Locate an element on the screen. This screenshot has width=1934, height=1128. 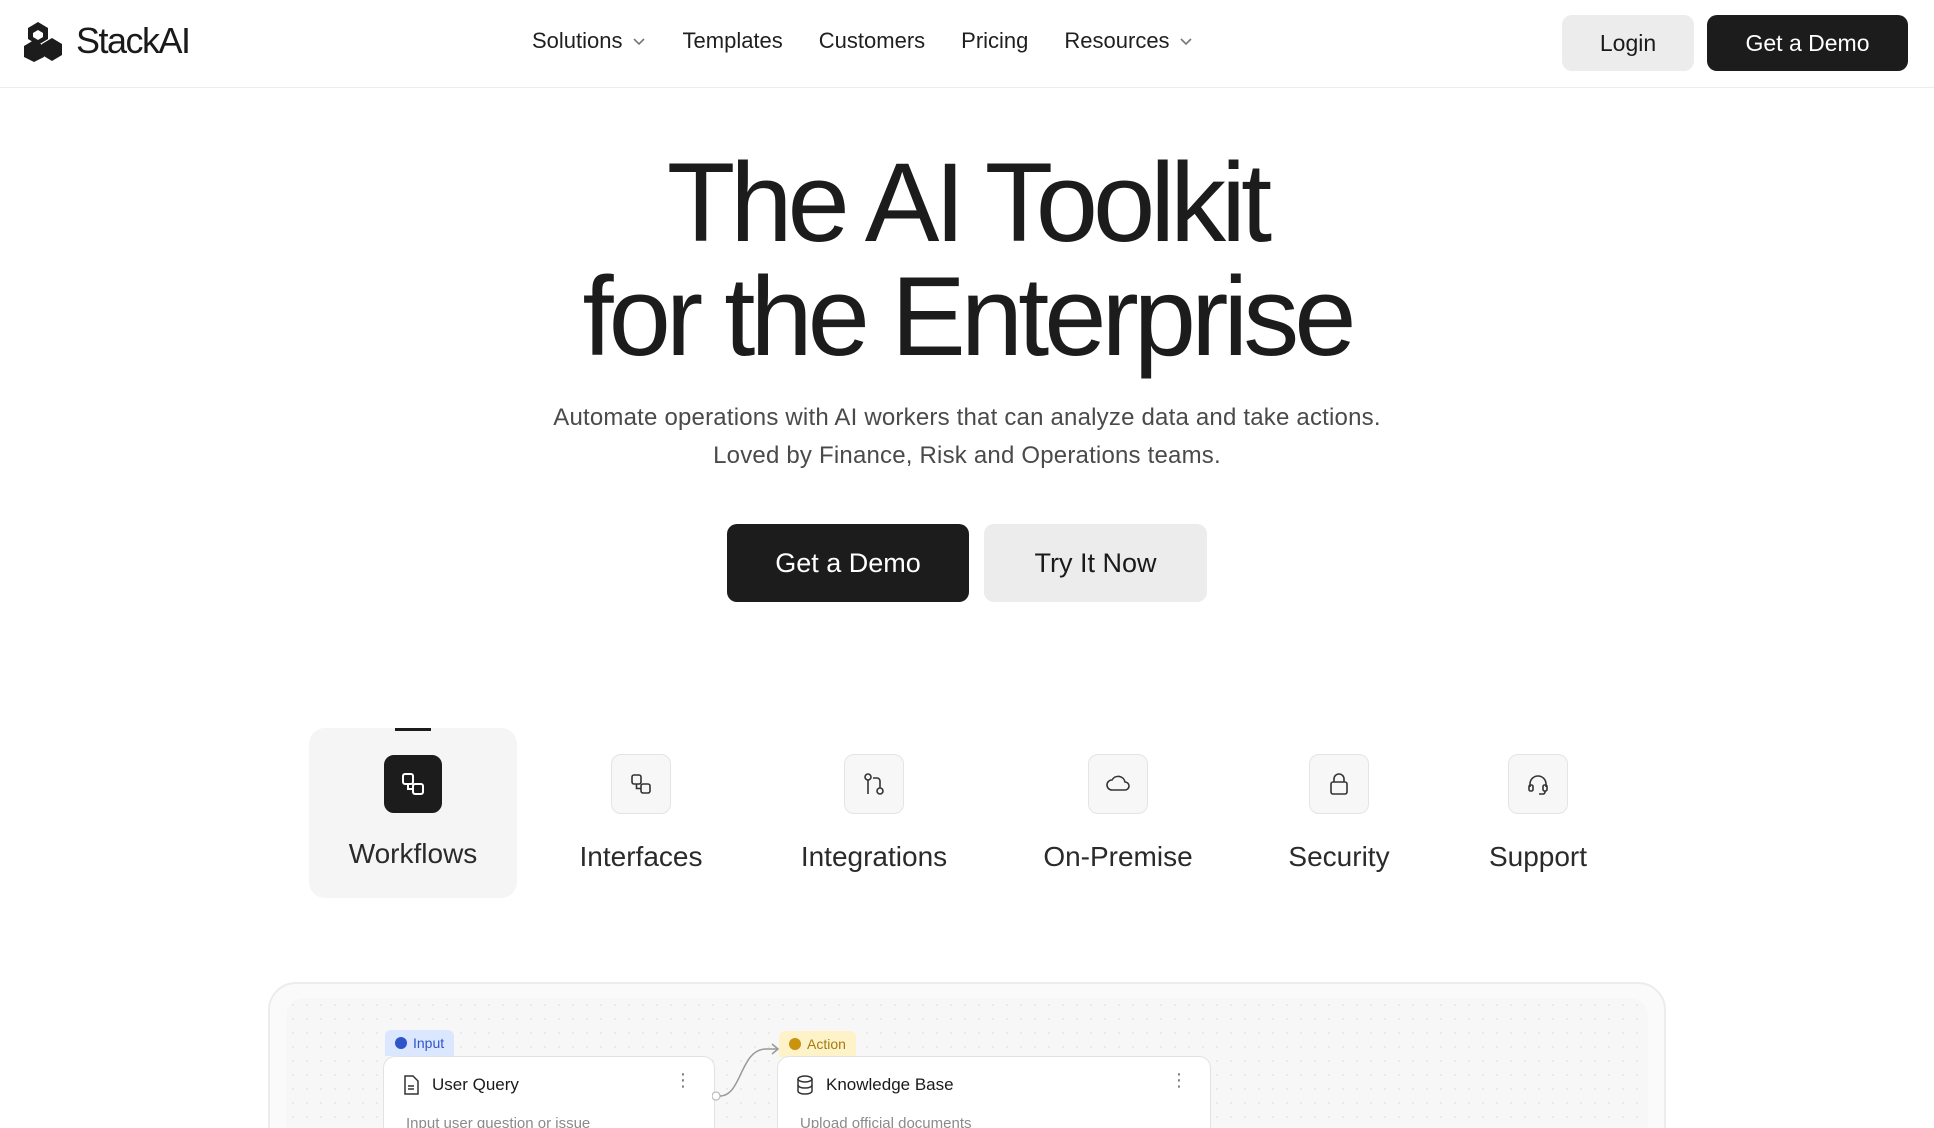
nav-templates-label: Templates is located at coordinates (732, 40).